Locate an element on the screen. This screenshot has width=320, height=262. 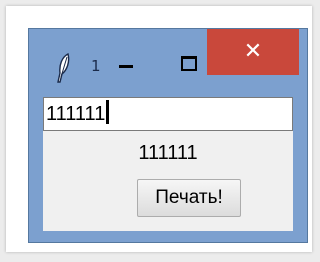
close-icon: ✕ is located at coordinates (253, 52).